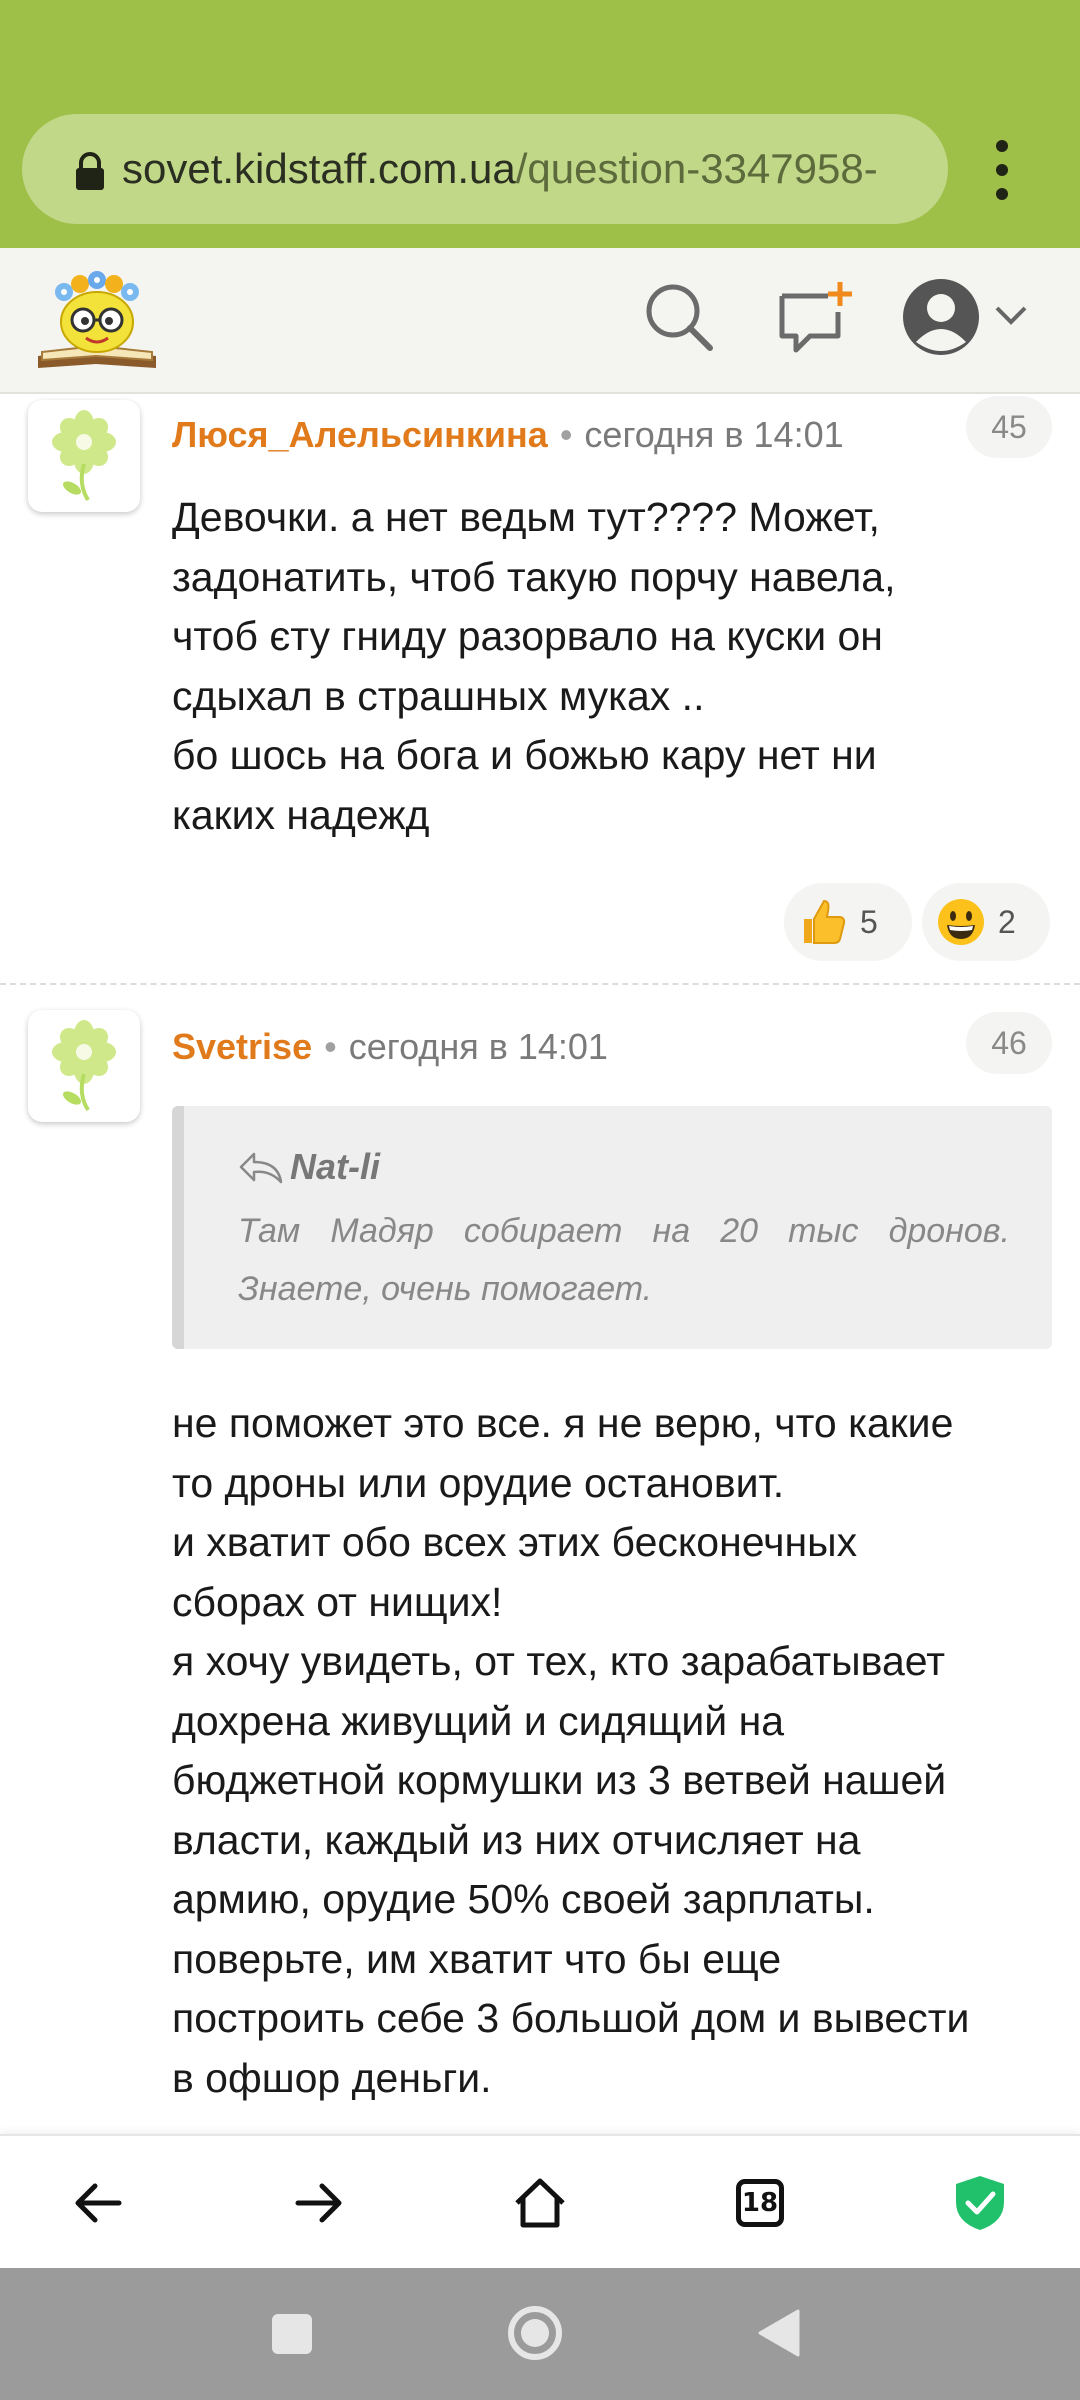  I want to click on comment-number: 45, so click(1009, 427).